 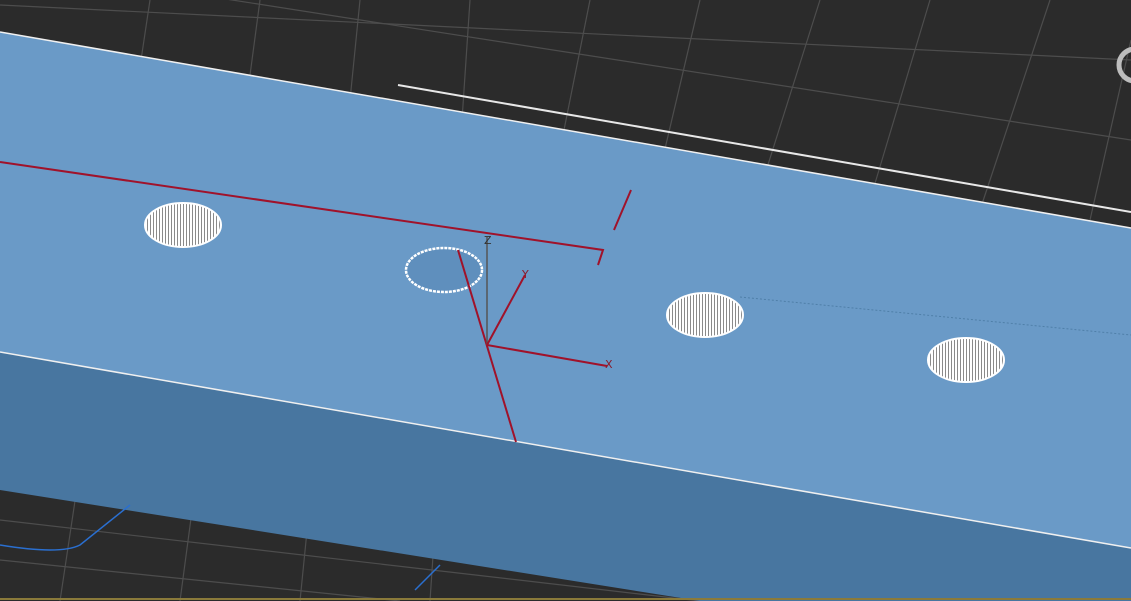 I want to click on hole-2-selected, so click(x=444, y=270).